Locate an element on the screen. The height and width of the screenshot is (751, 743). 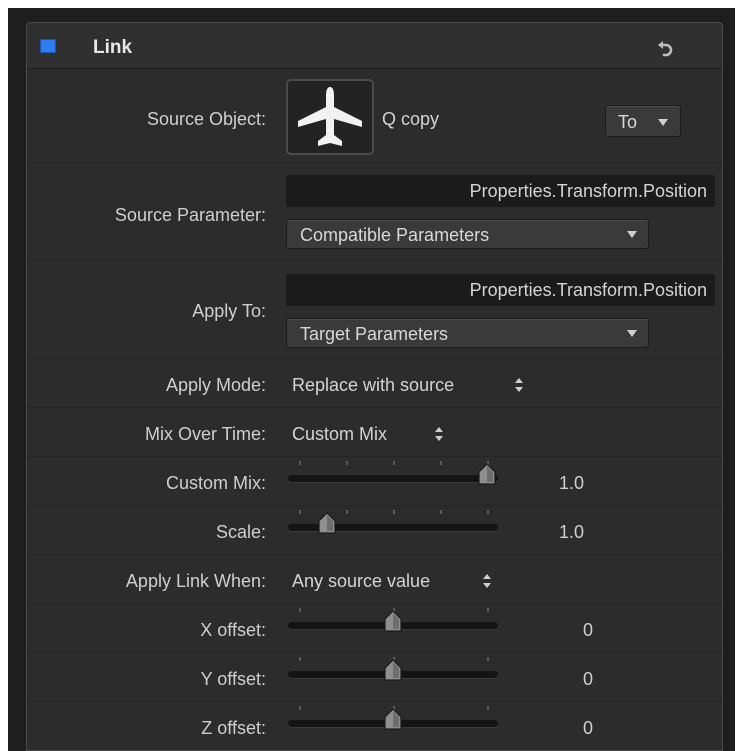
x-offset-row: X offset: 0 is located at coordinates (374, 628).